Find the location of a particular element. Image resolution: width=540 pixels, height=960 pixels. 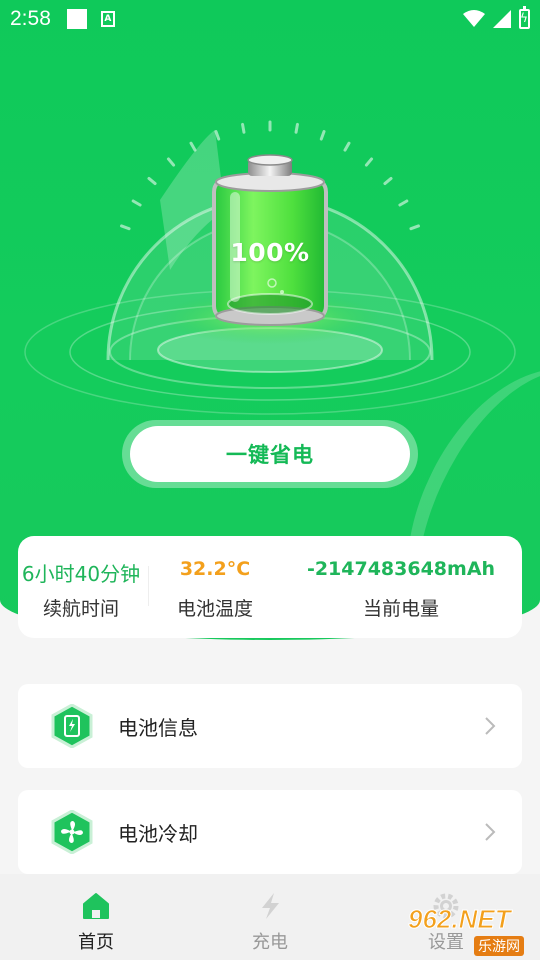

nav-home: 首页 is located at coordinates (96, 917).